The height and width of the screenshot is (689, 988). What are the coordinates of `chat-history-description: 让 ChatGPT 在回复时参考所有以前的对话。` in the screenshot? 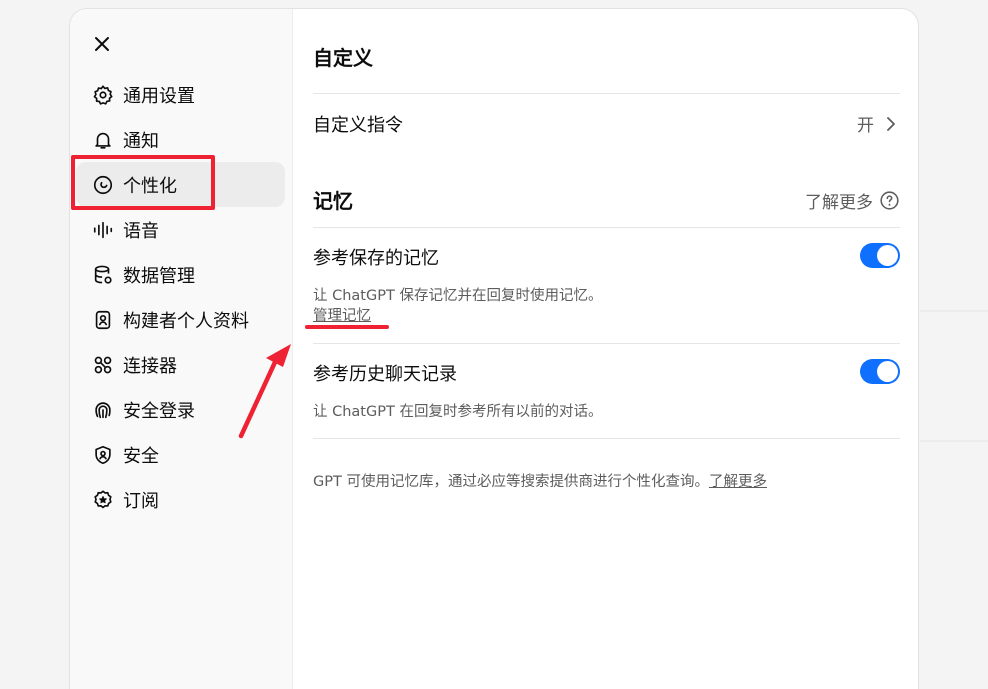 It's located at (458, 412).